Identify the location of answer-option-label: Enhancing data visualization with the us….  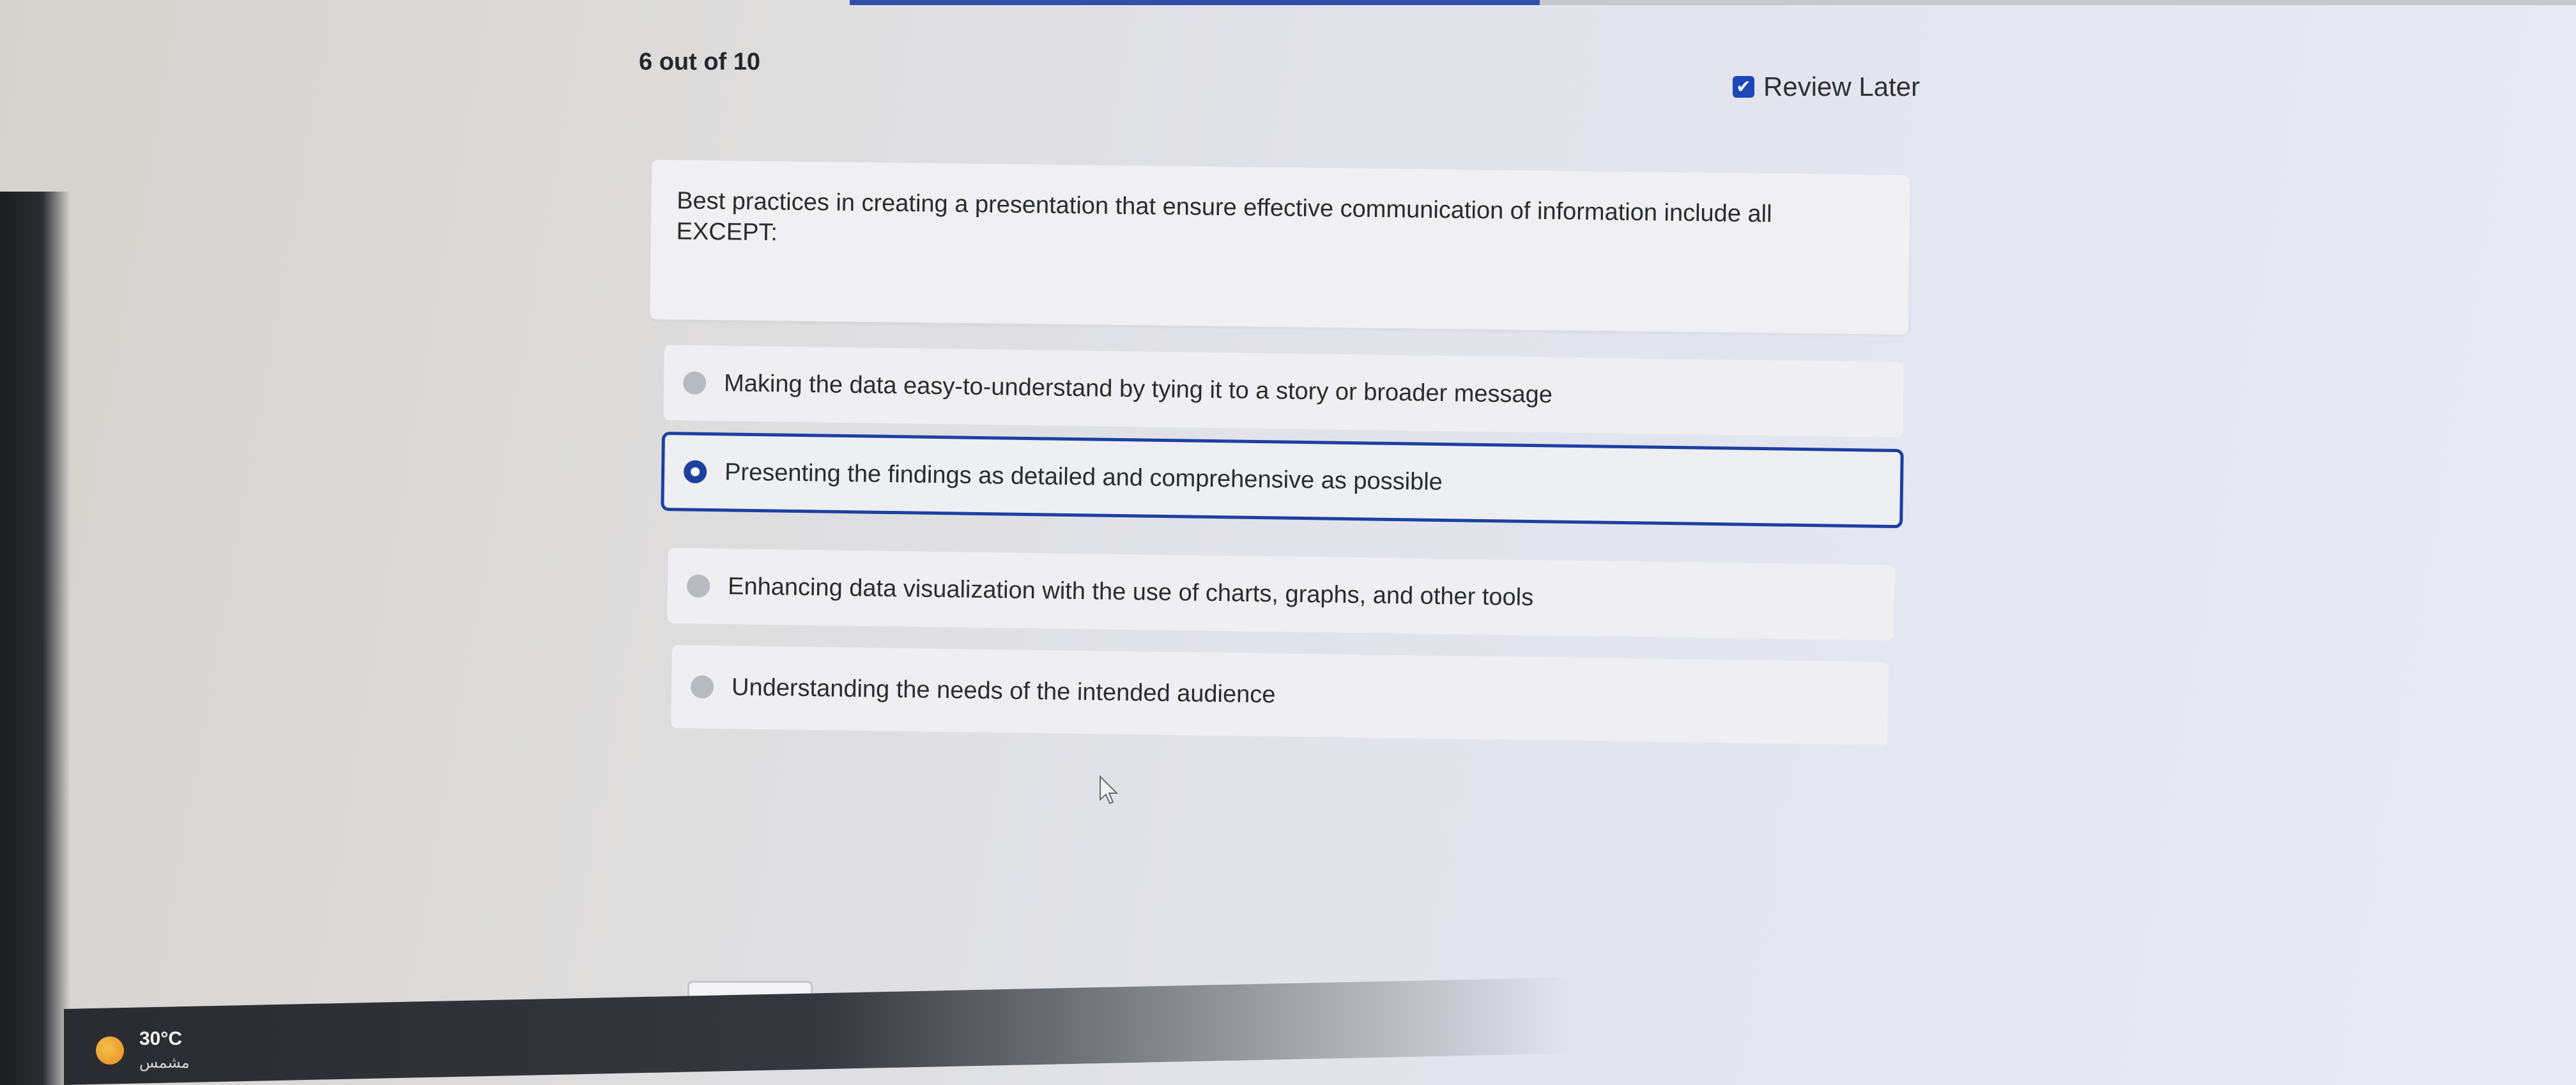
(1130, 591).